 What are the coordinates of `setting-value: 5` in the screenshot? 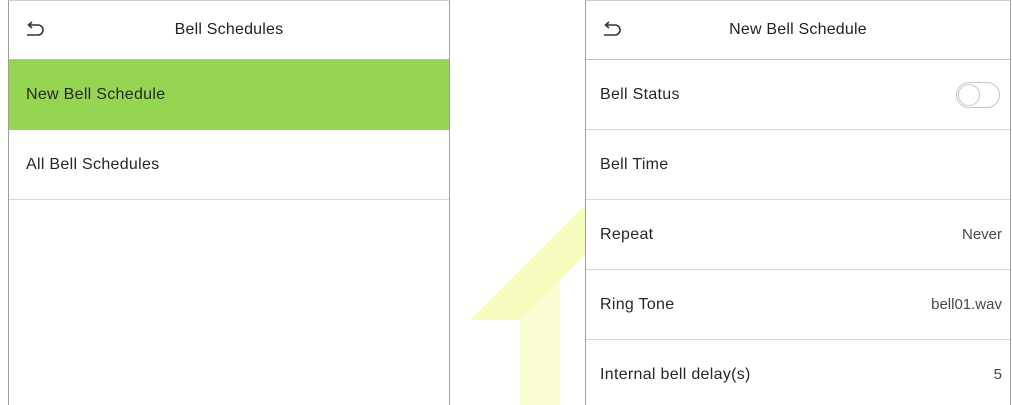 It's located at (997, 374).